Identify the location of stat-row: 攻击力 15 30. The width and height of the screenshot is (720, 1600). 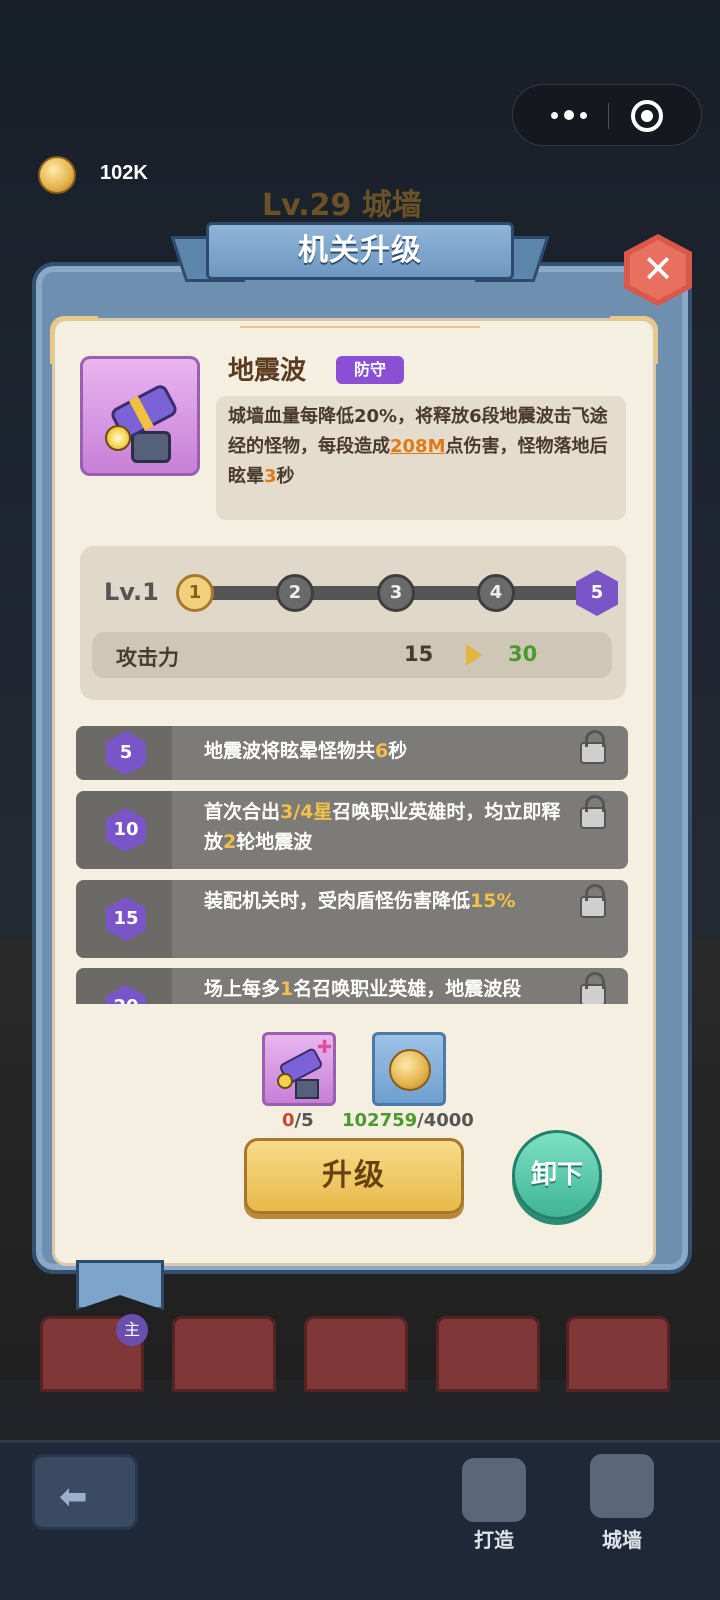
(352, 655).